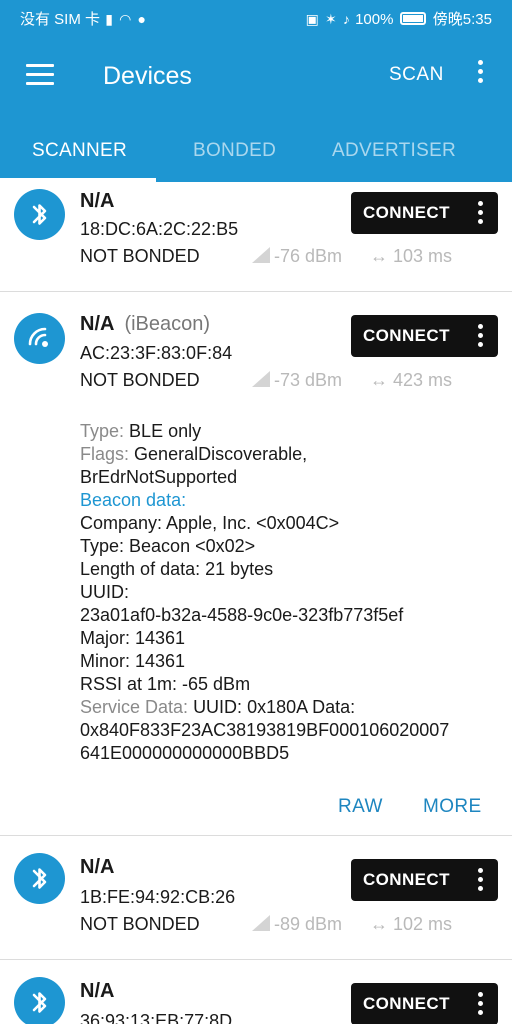 This screenshot has width=512, height=1024. Describe the element at coordinates (412, 18) in the screenshot. I see `battery-icon` at that location.